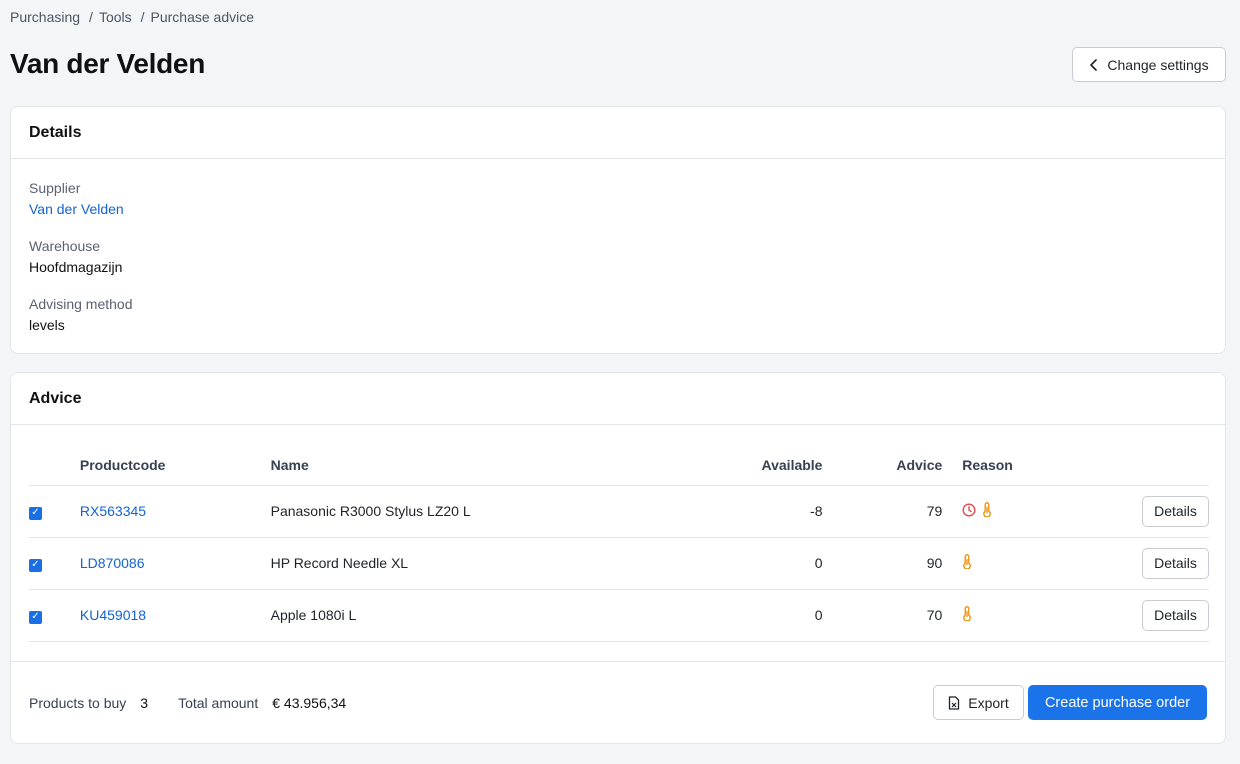  I want to click on advice-heading: Advice, so click(618, 399).